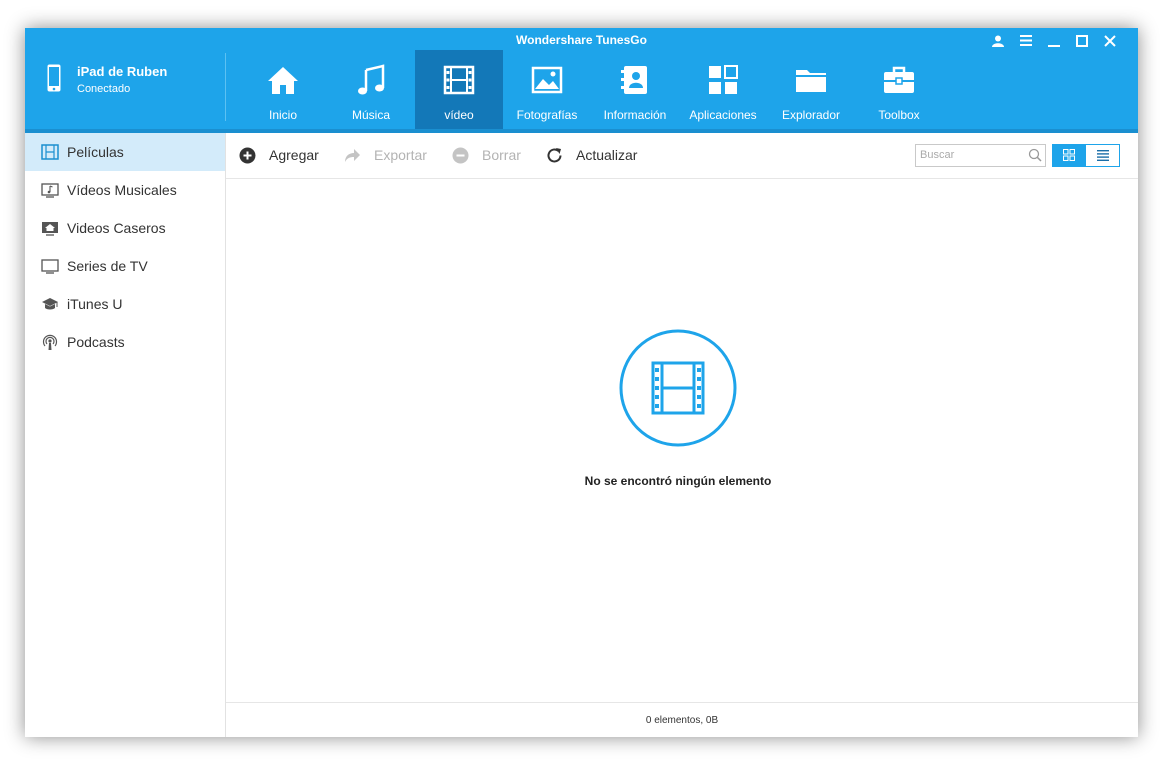 The height and width of the screenshot is (762, 1163). I want to click on grid-icon, so click(1069, 155).